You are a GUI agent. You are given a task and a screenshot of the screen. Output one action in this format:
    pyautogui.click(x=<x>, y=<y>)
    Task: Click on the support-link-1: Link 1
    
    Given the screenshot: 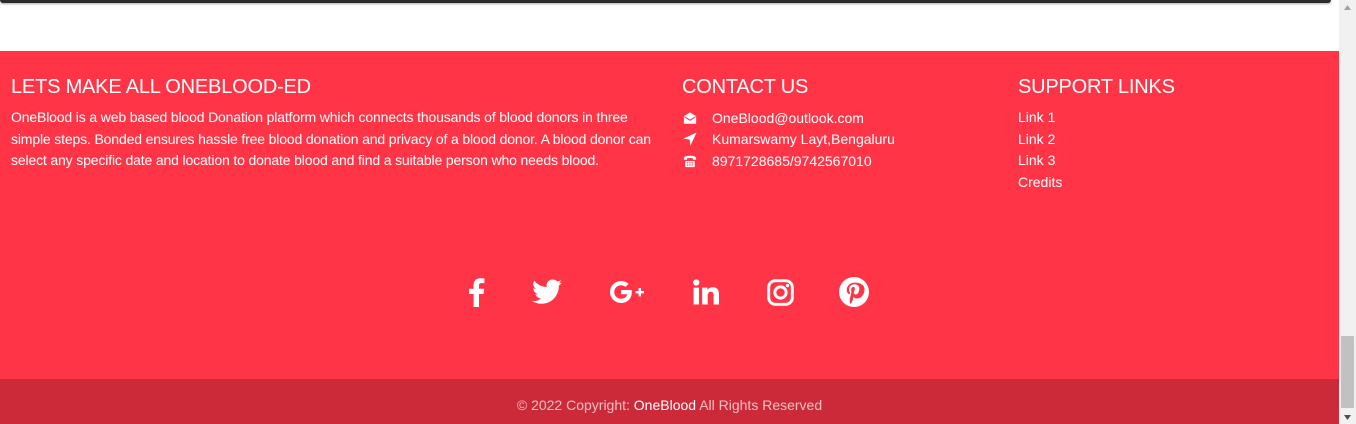 What is the action you would take?
    pyautogui.click(x=1036, y=117)
    